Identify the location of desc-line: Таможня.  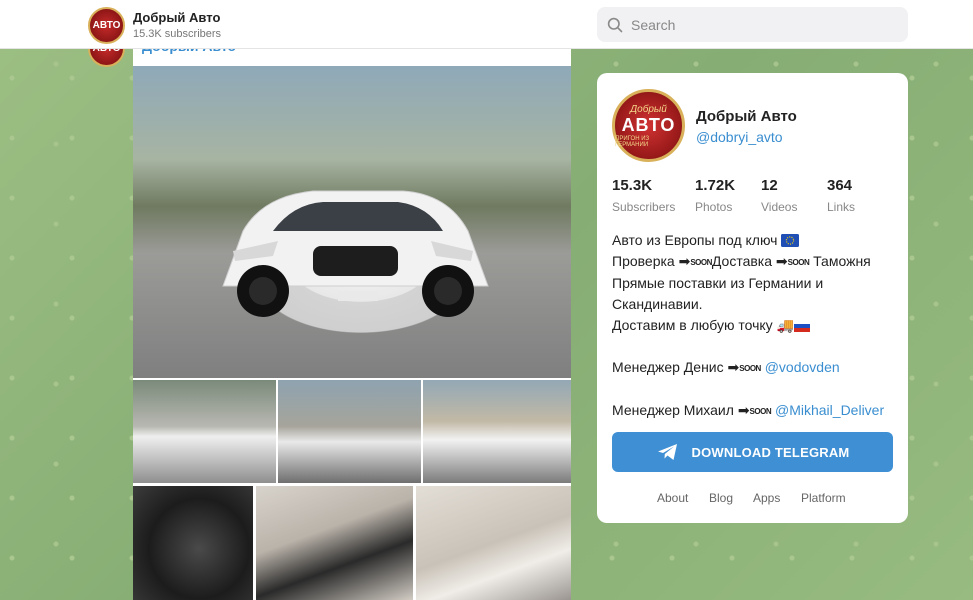
(842, 261).